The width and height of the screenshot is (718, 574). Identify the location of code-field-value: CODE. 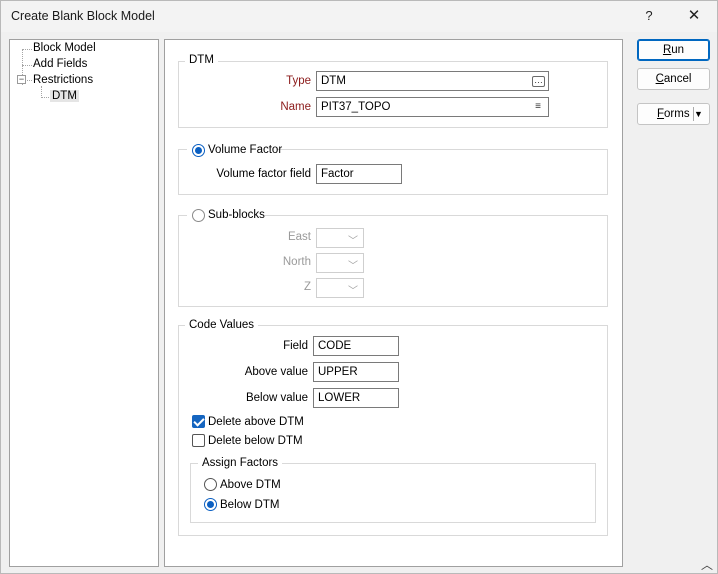
(335, 346).